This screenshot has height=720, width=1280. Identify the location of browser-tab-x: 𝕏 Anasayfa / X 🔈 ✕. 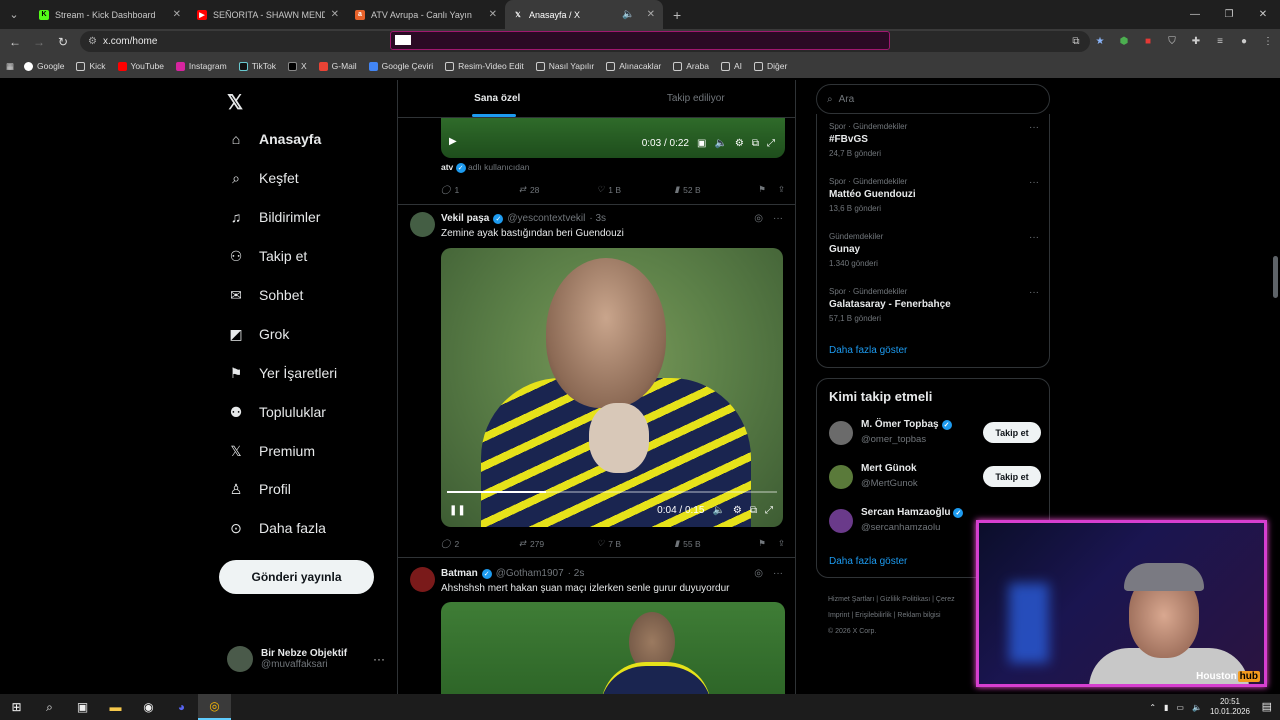
(584, 14).